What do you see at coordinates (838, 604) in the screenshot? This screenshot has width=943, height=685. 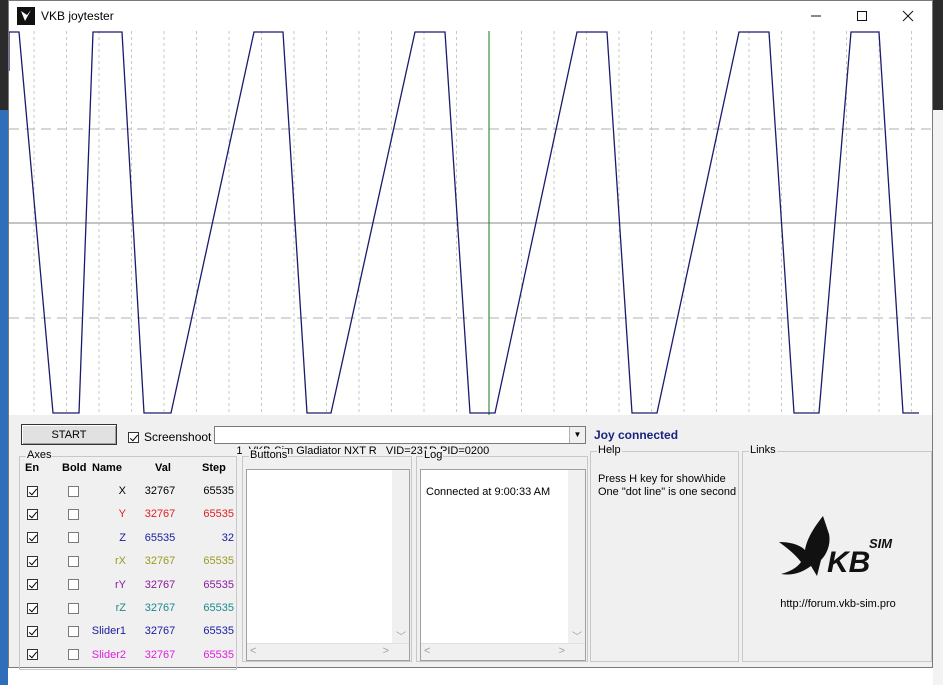 I see `forum-link: http://forum.vkb-sim.pro` at bounding box center [838, 604].